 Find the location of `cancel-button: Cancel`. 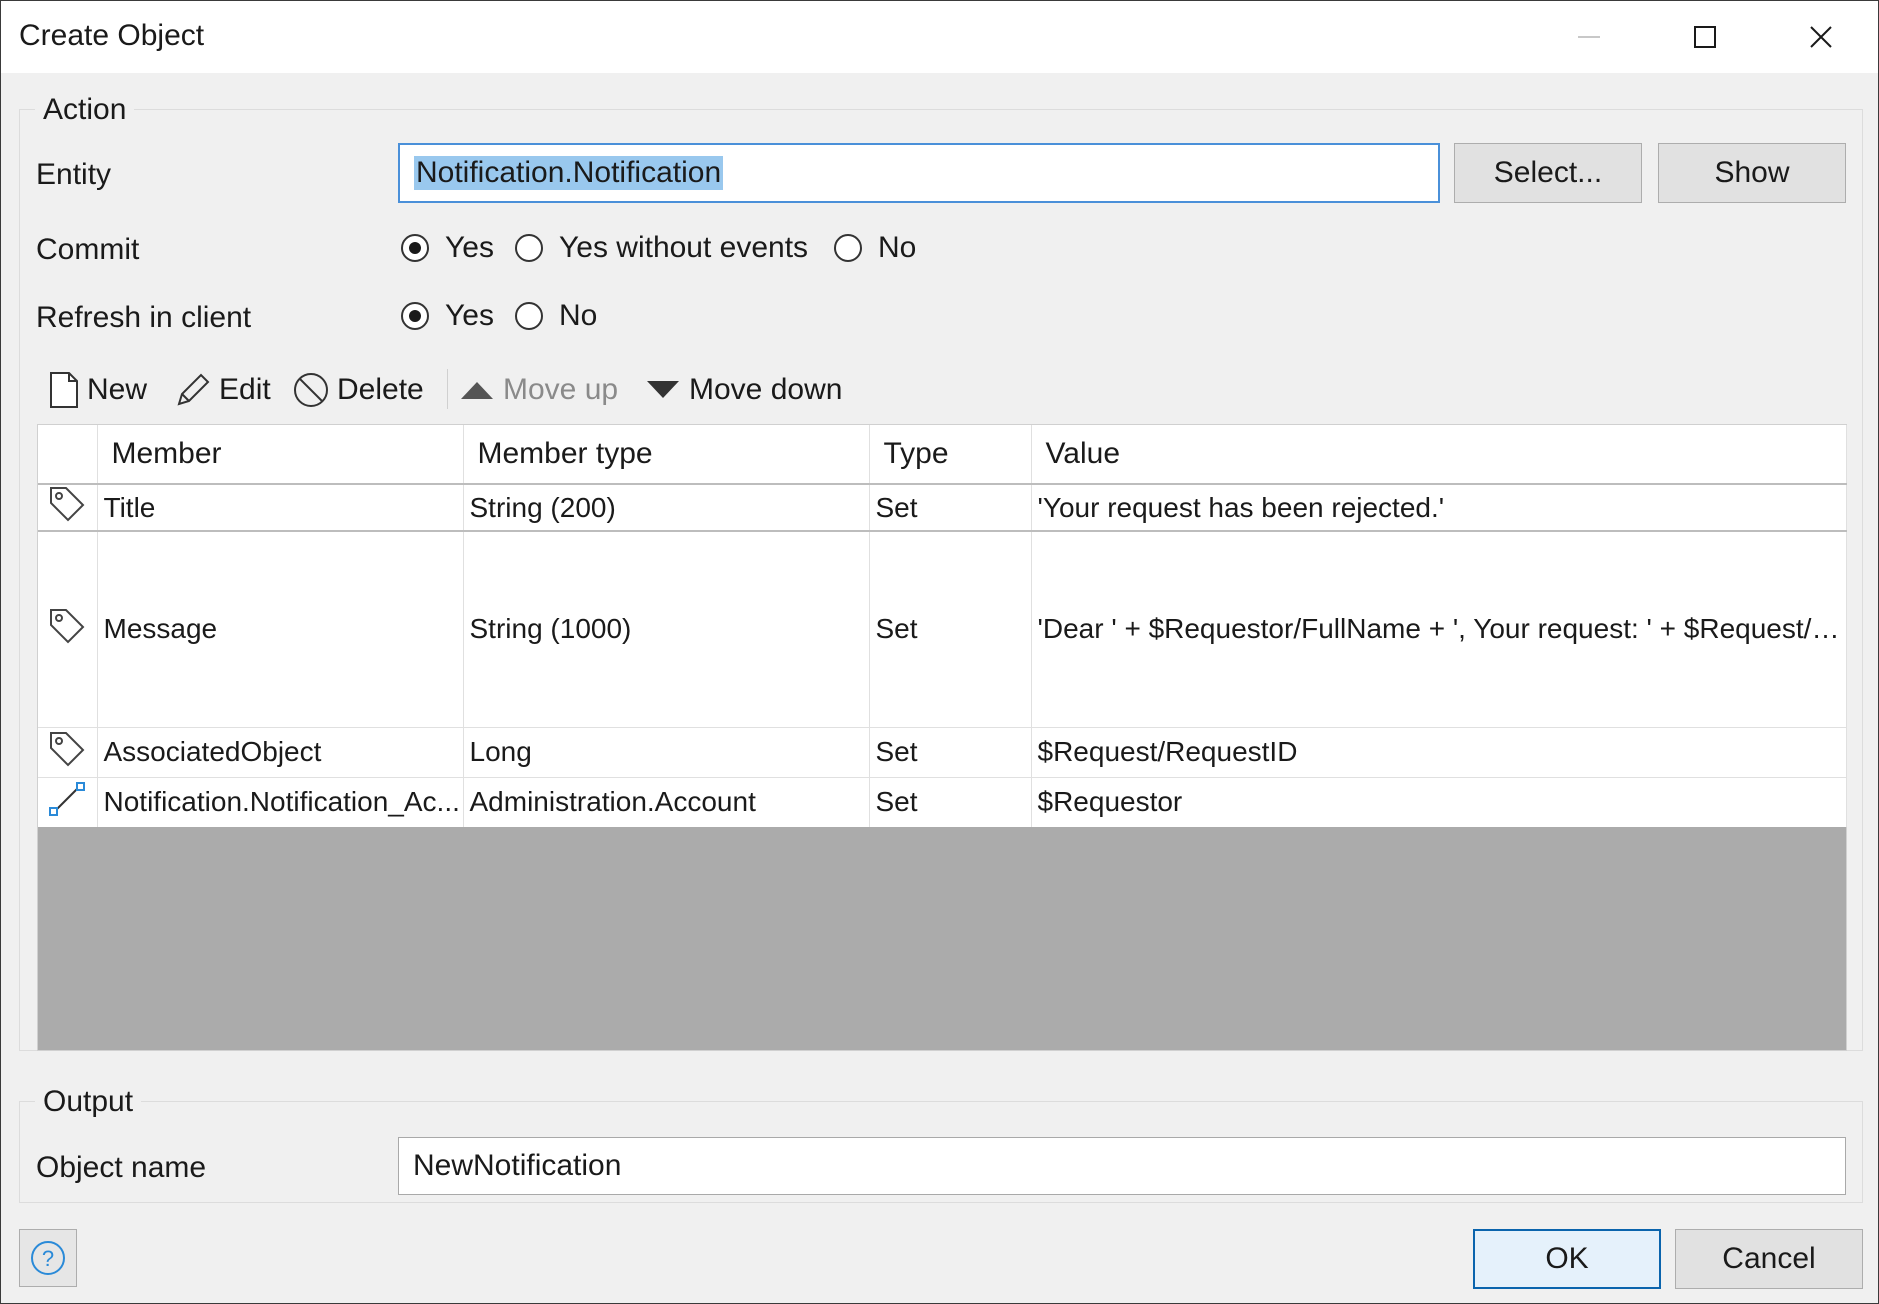

cancel-button: Cancel is located at coordinates (1769, 1259).